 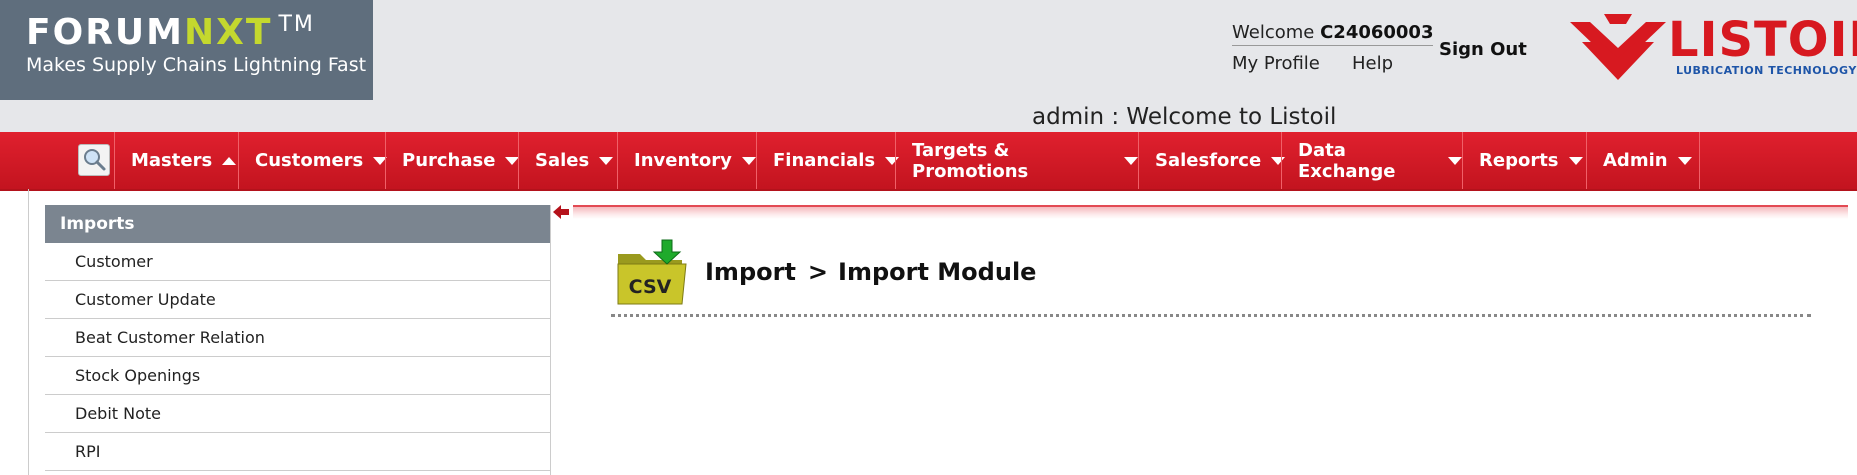 What do you see at coordinates (1016, 160) in the screenshot?
I see `nav-targets-promotions: Targets & Promotions` at bounding box center [1016, 160].